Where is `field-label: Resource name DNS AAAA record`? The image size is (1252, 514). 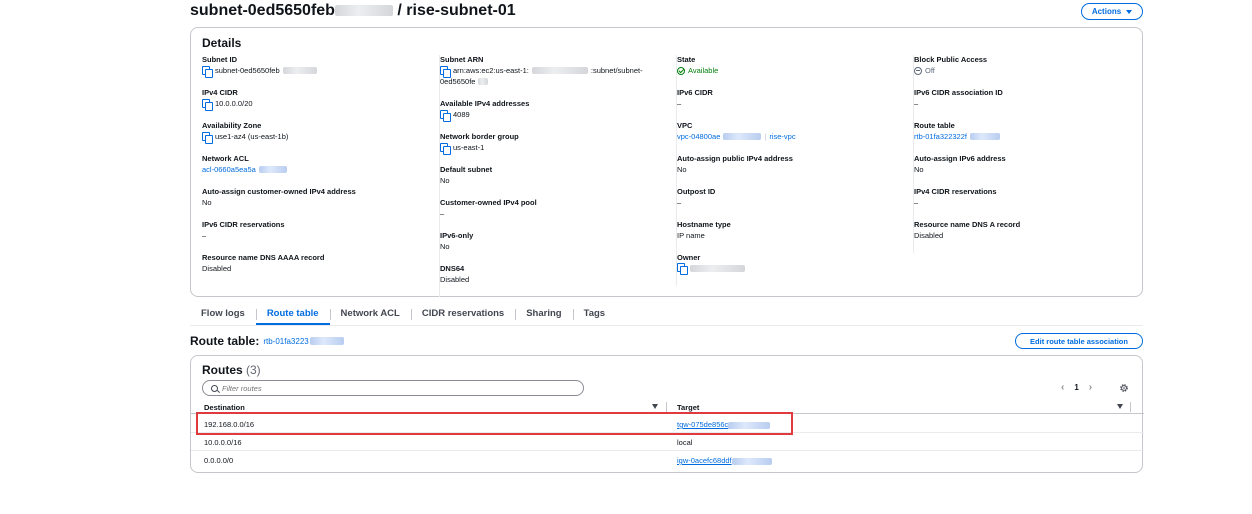
field-label: Resource name DNS AAAA record is located at coordinates (263, 257).